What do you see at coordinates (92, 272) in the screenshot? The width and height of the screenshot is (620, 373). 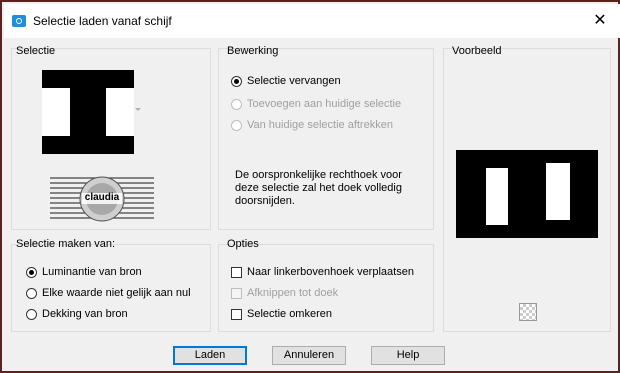 I see `radio-label: Luminantie van bron` at bounding box center [92, 272].